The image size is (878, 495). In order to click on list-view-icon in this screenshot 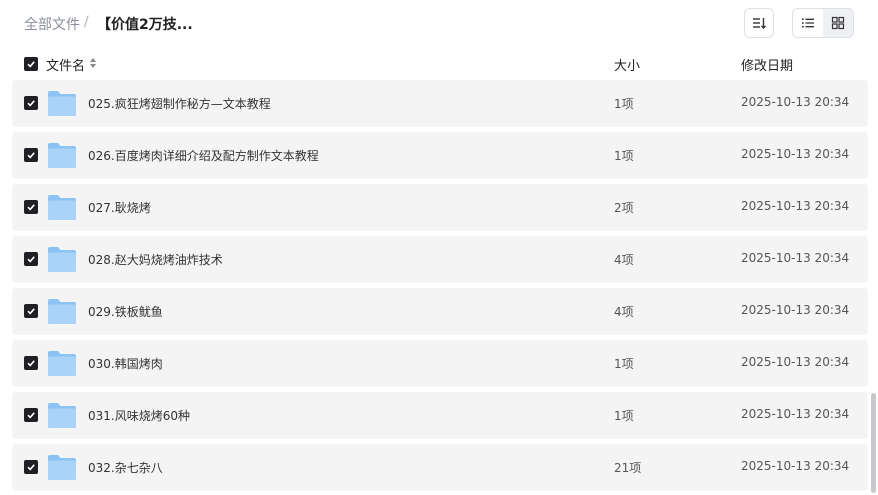, I will do `click(808, 23)`.